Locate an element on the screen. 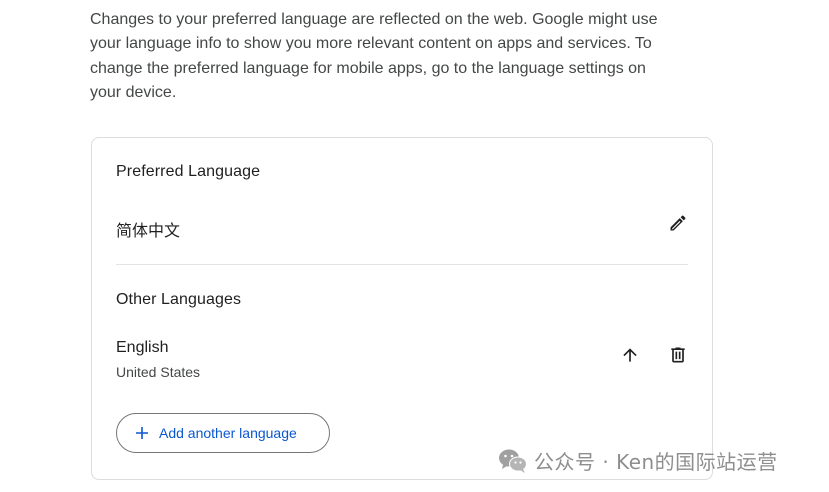 This screenshot has width=829, height=492. watermark: 公众号 · Ken的国际站运营 is located at coordinates (638, 460).